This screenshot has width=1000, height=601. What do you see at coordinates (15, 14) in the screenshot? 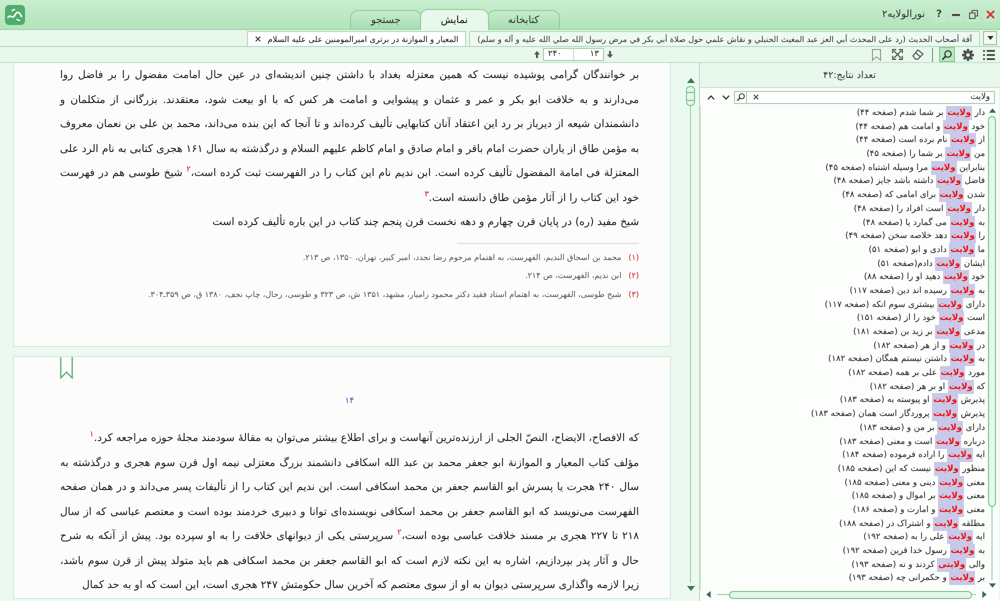
I see `logo-icon` at bounding box center [15, 14].